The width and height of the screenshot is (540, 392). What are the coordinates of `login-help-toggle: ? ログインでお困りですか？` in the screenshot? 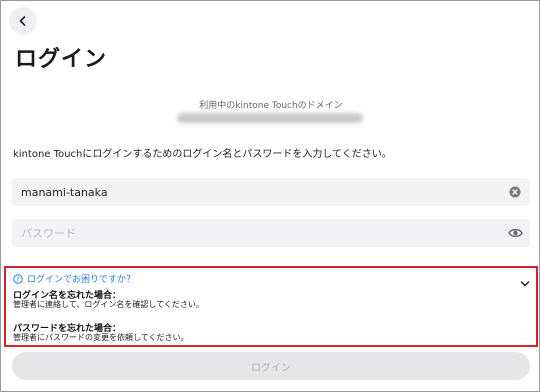 It's located at (74, 278).